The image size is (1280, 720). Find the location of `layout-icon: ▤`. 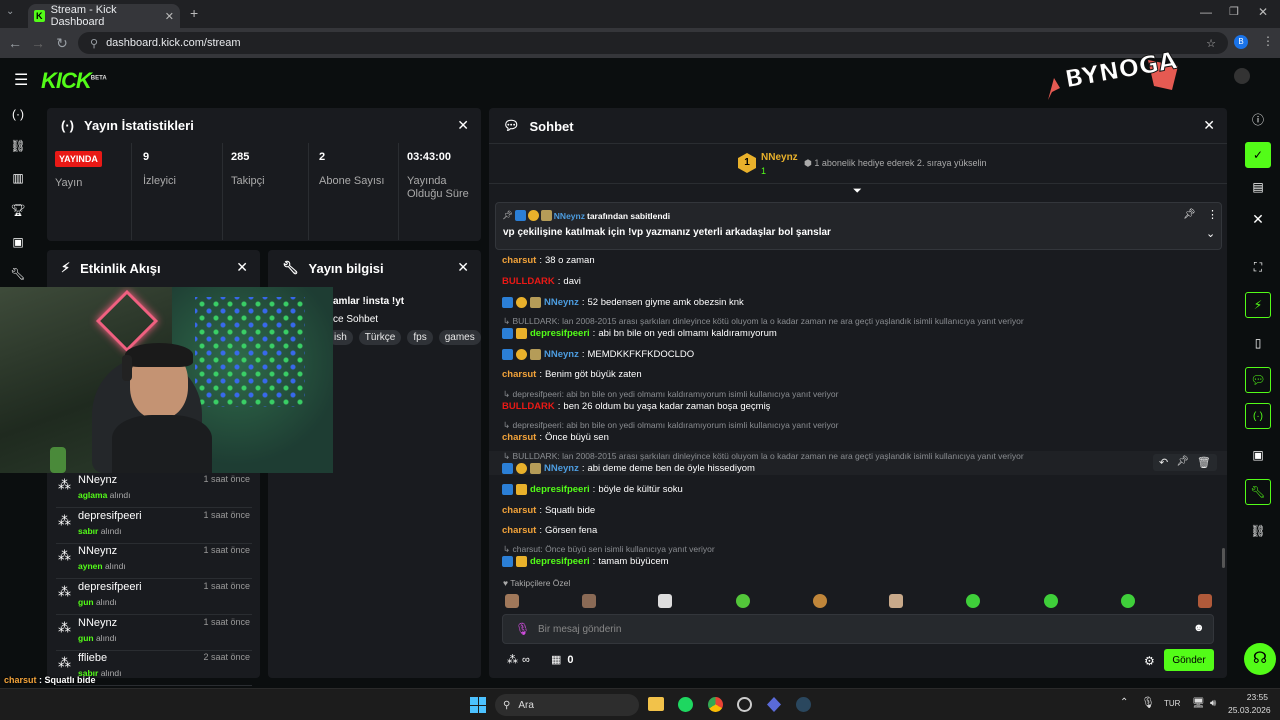

layout-icon: ▤ is located at coordinates (1258, 187).